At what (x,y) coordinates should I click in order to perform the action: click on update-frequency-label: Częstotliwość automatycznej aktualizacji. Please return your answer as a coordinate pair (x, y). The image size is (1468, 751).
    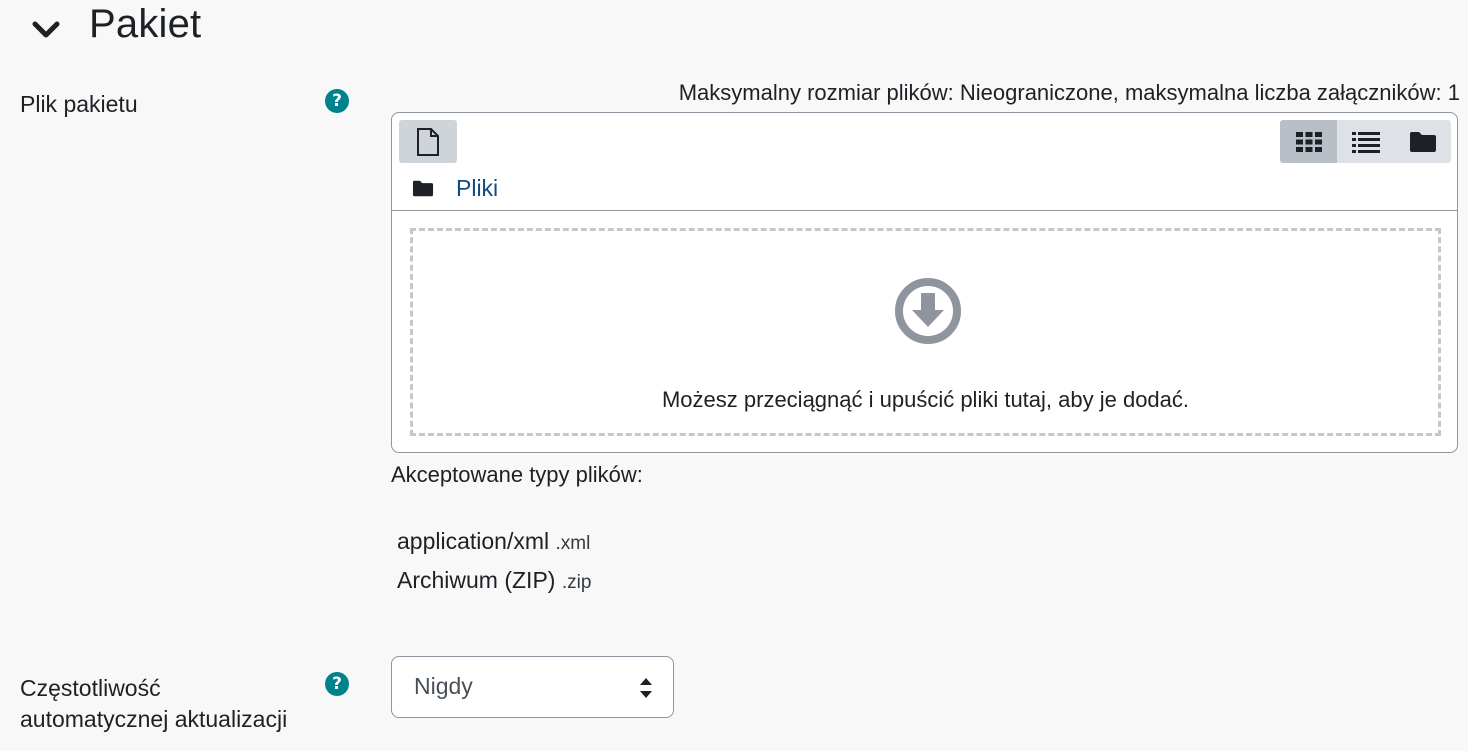
    Looking at the image, I should click on (153, 704).